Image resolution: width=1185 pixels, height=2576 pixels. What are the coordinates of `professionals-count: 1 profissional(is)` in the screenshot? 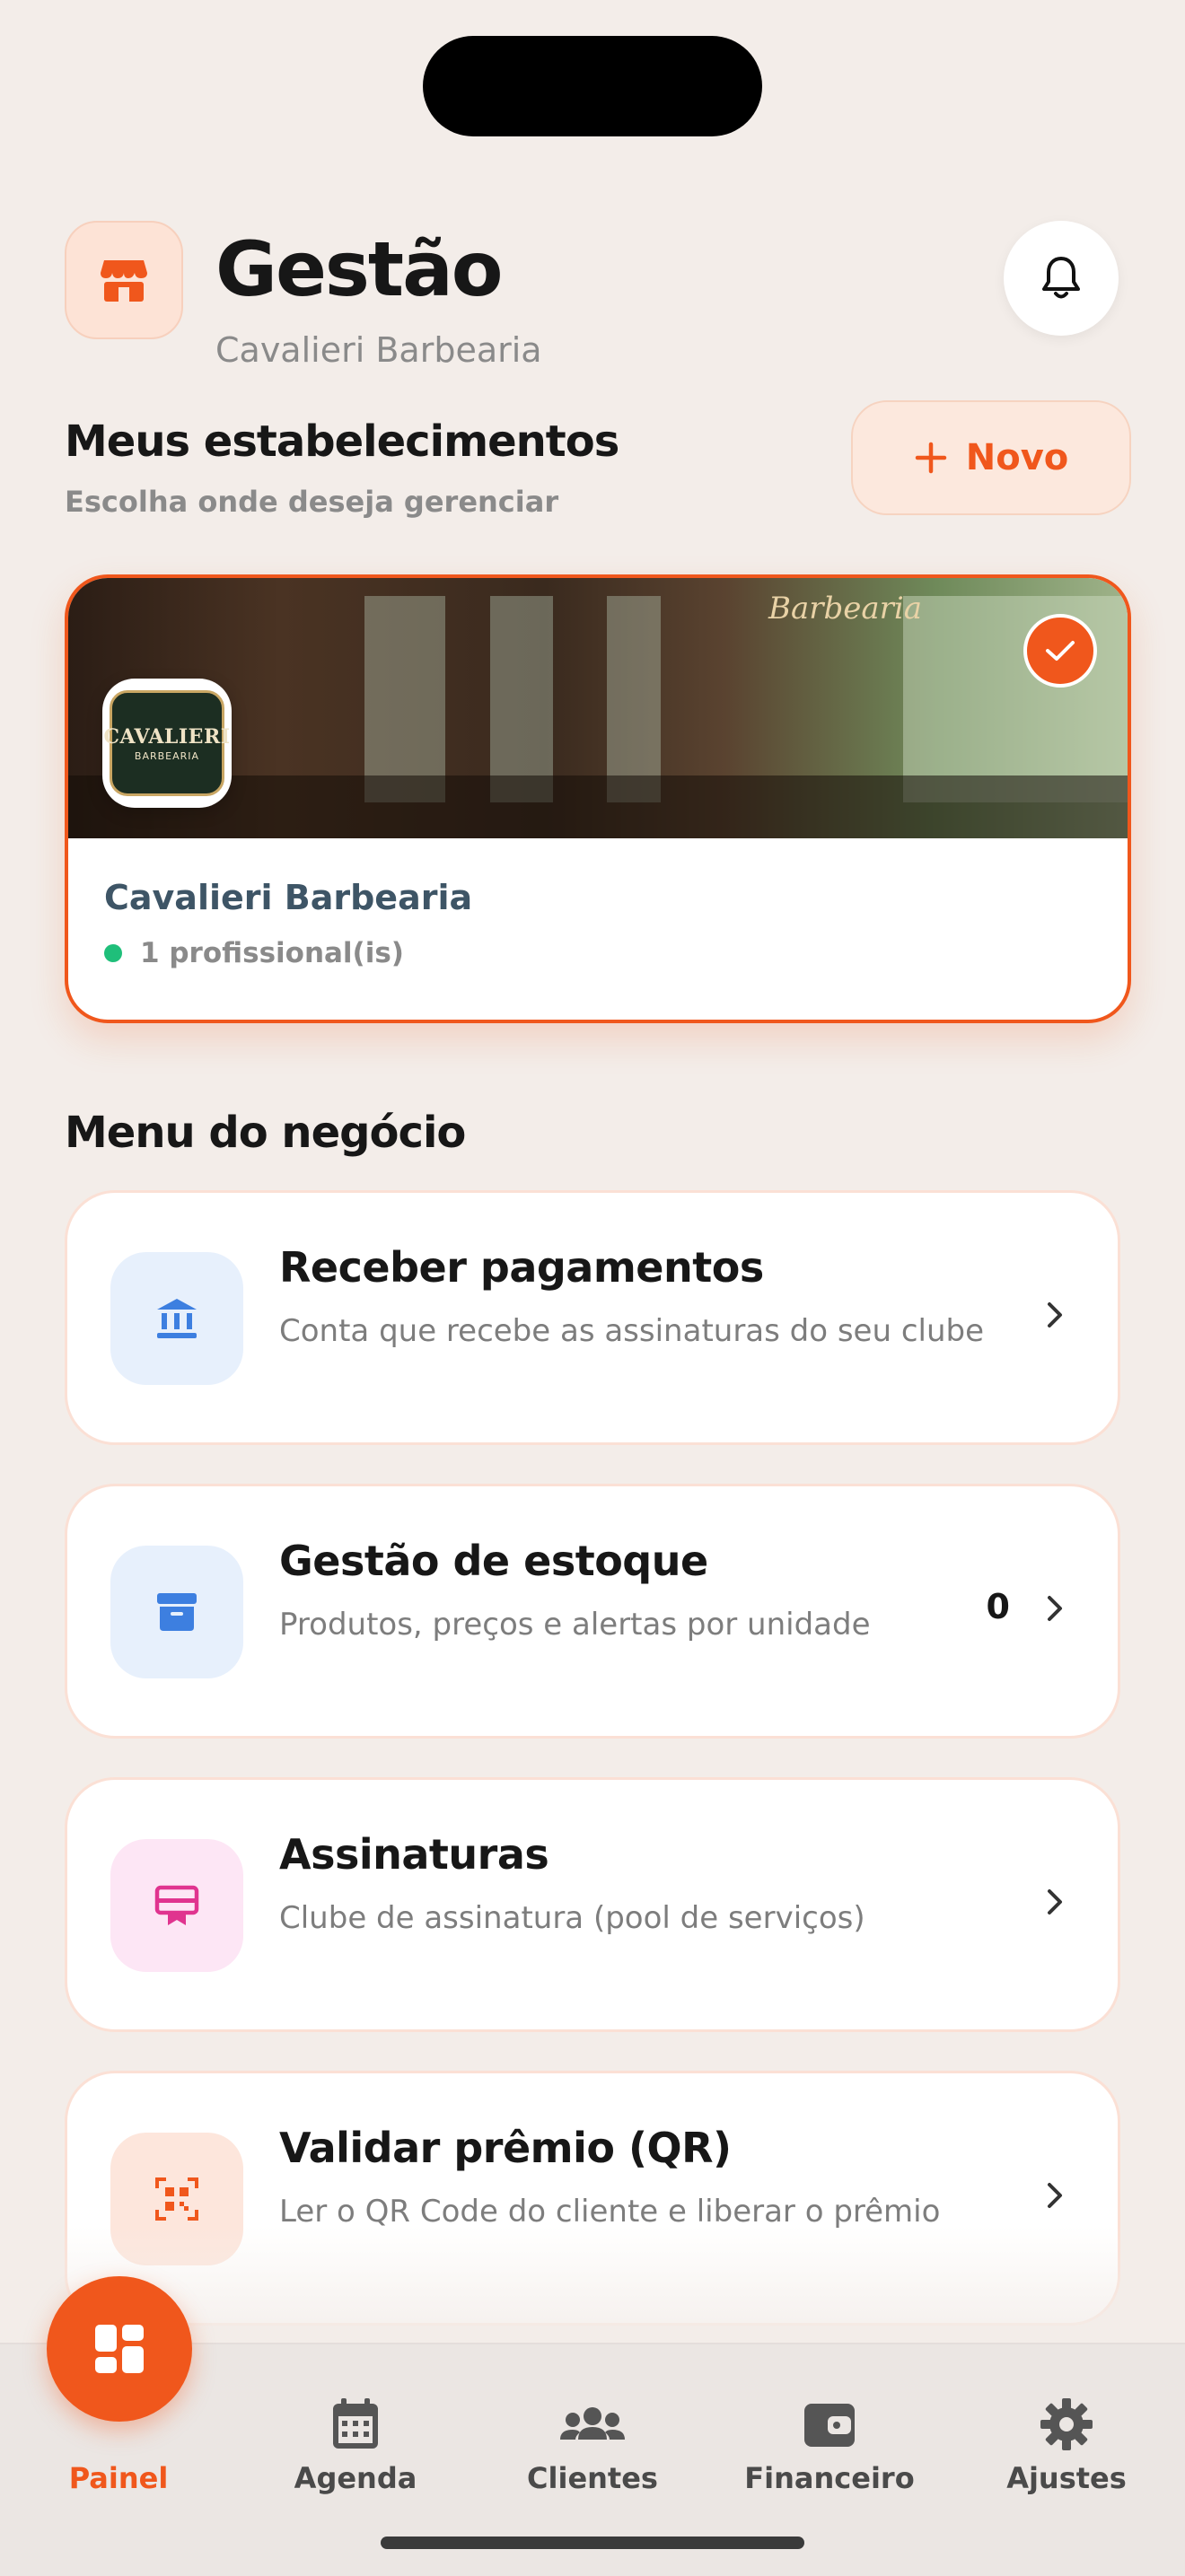 It's located at (272, 953).